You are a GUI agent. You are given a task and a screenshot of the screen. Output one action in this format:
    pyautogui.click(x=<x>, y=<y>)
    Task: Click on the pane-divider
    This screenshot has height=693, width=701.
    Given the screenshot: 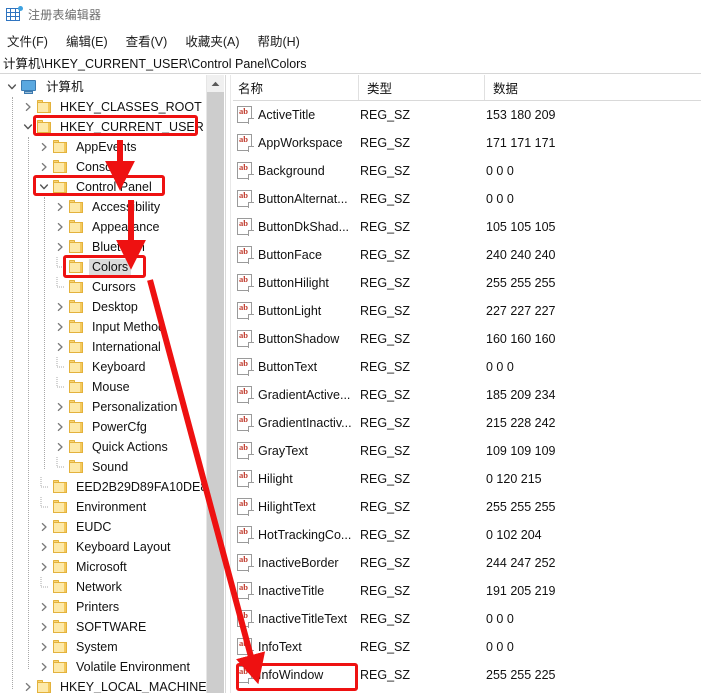 What is the action you would take?
    pyautogui.click(x=225, y=384)
    